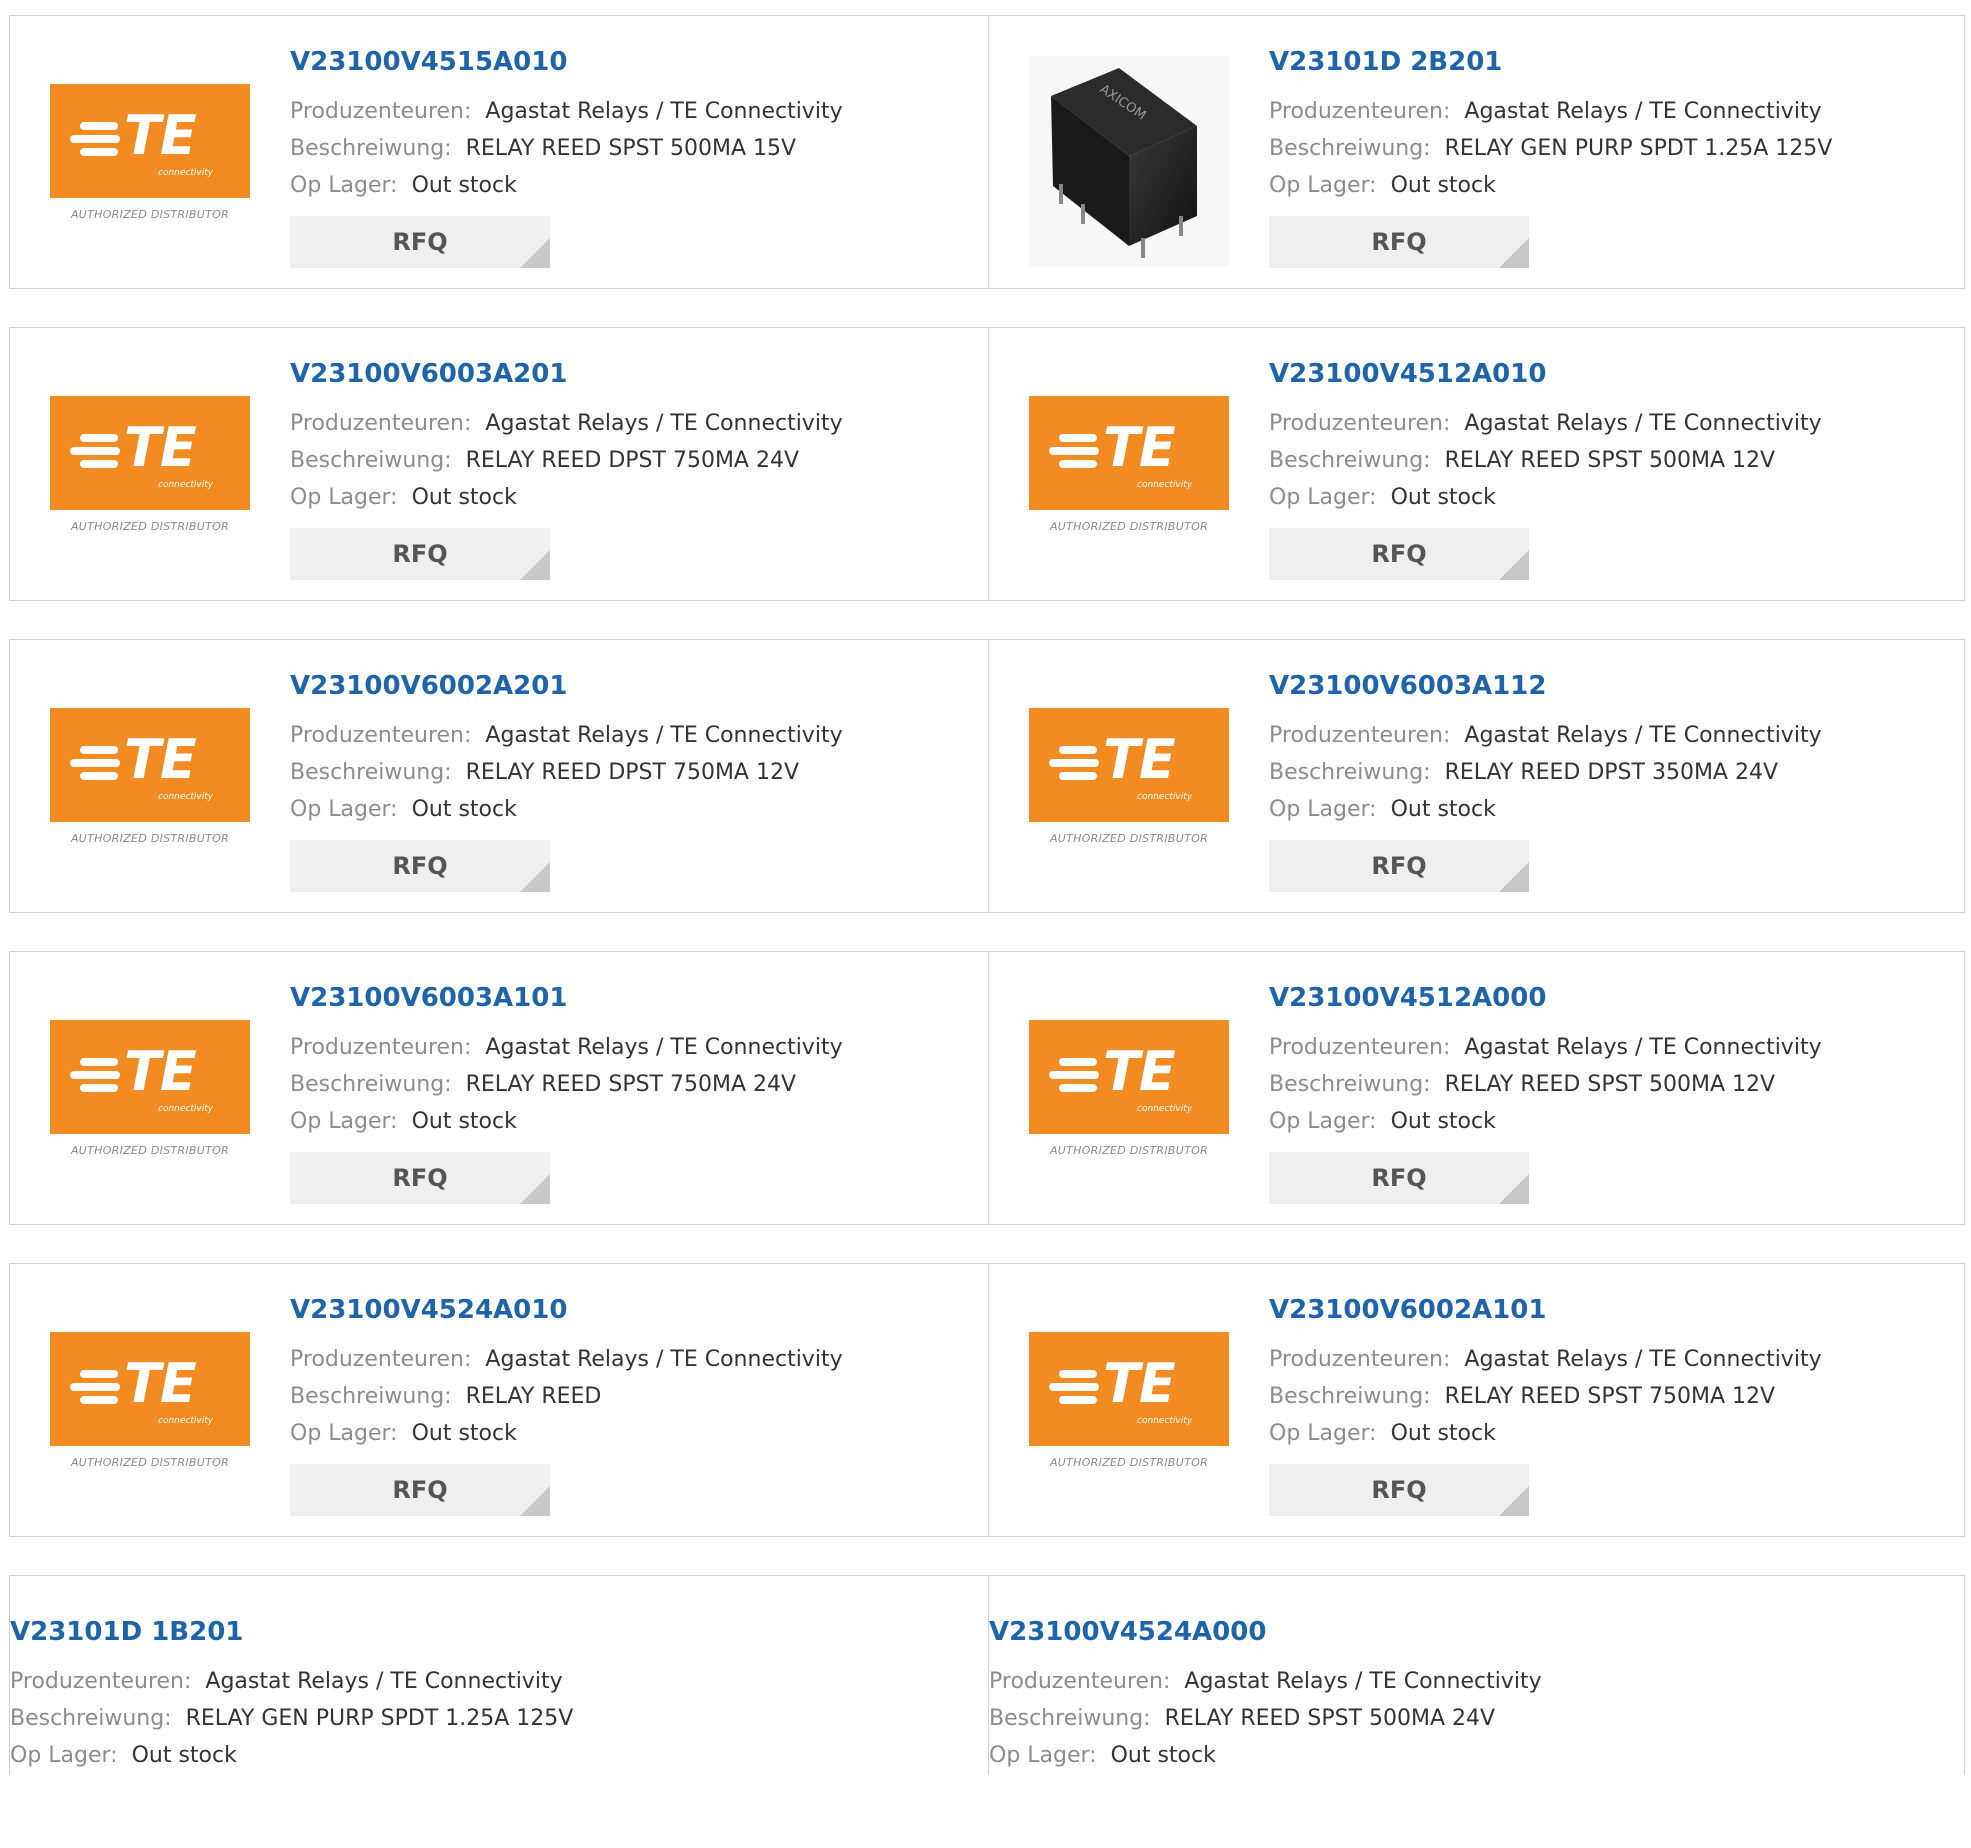  What do you see at coordinates (1514, 877) in the screenshot?
I see `corner-fold-icon` at bounding box center [1514, 877].